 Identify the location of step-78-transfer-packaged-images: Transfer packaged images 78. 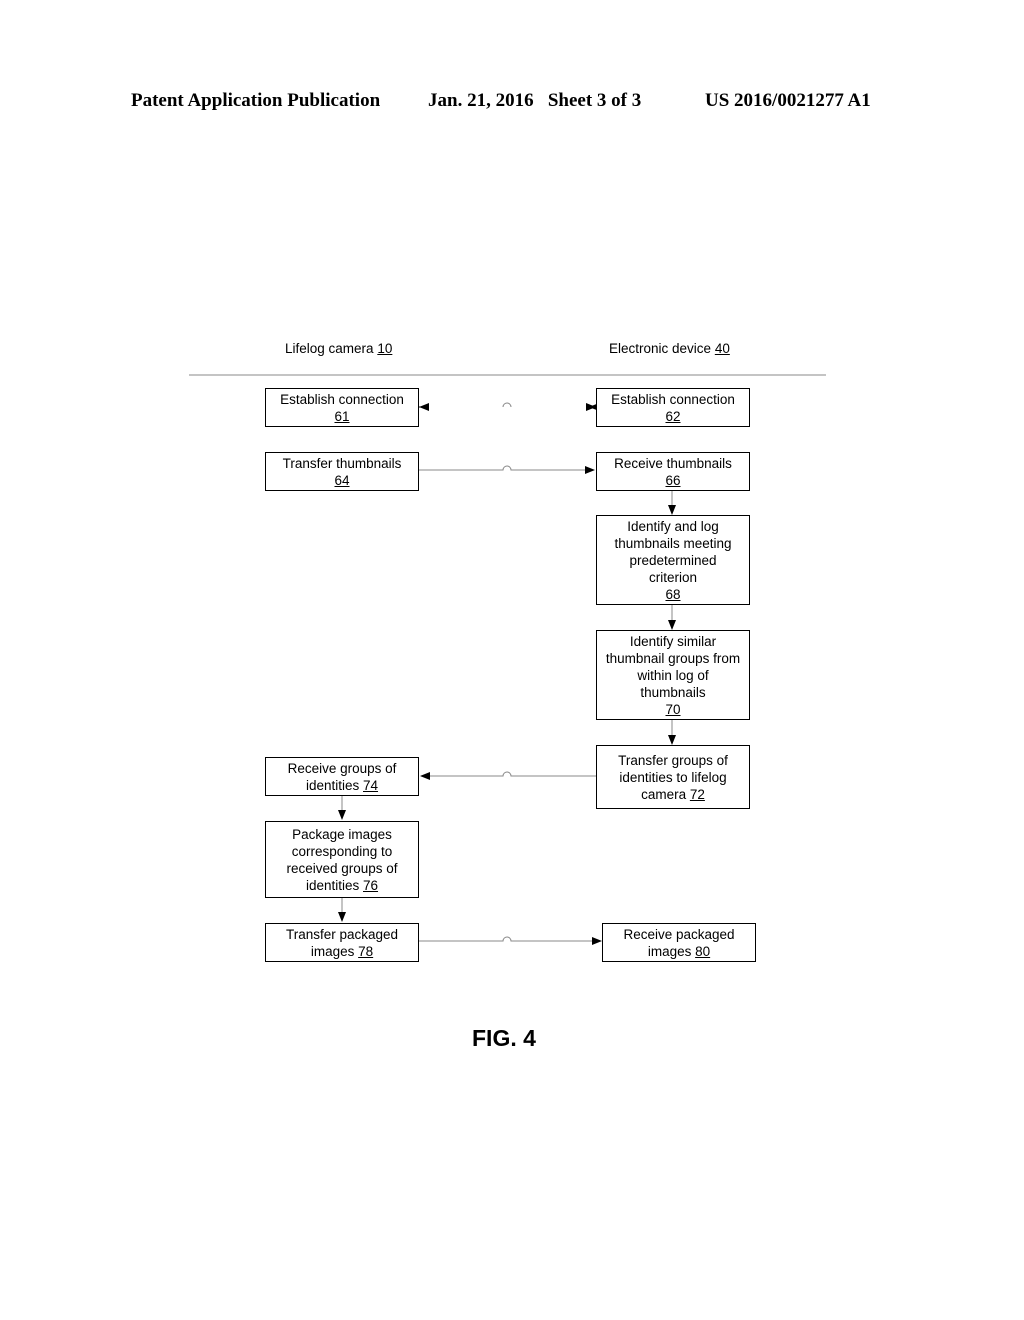
(342, 942).